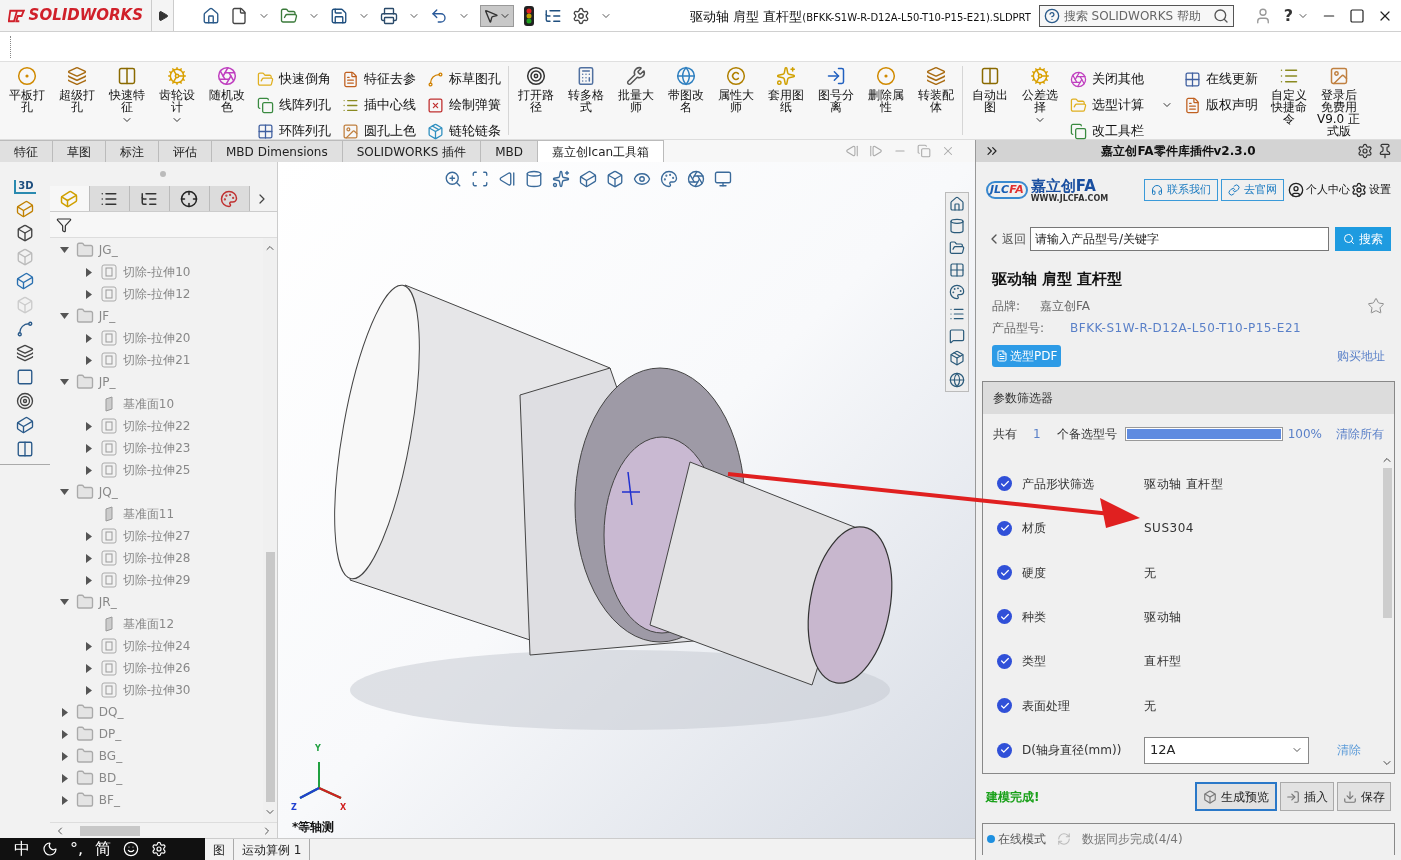 The height and width of the screenshot is (860, 1401). Describe the element at coordinates (339, 15) in the screenshot. I see `save-icon` at that location.